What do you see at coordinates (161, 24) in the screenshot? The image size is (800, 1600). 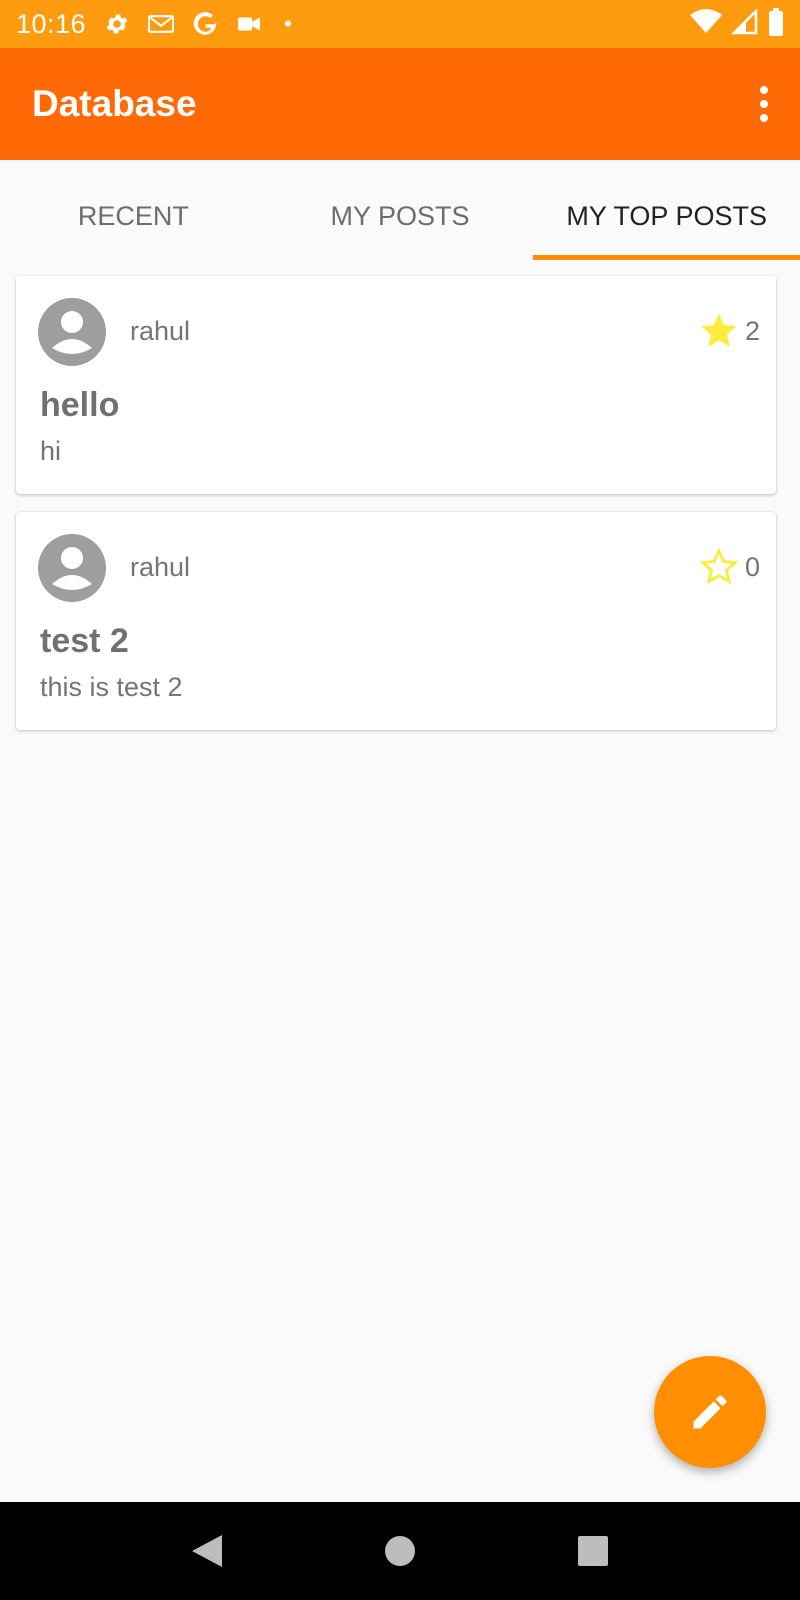 I see `gmail-icon` at bounding box center [161, 24].